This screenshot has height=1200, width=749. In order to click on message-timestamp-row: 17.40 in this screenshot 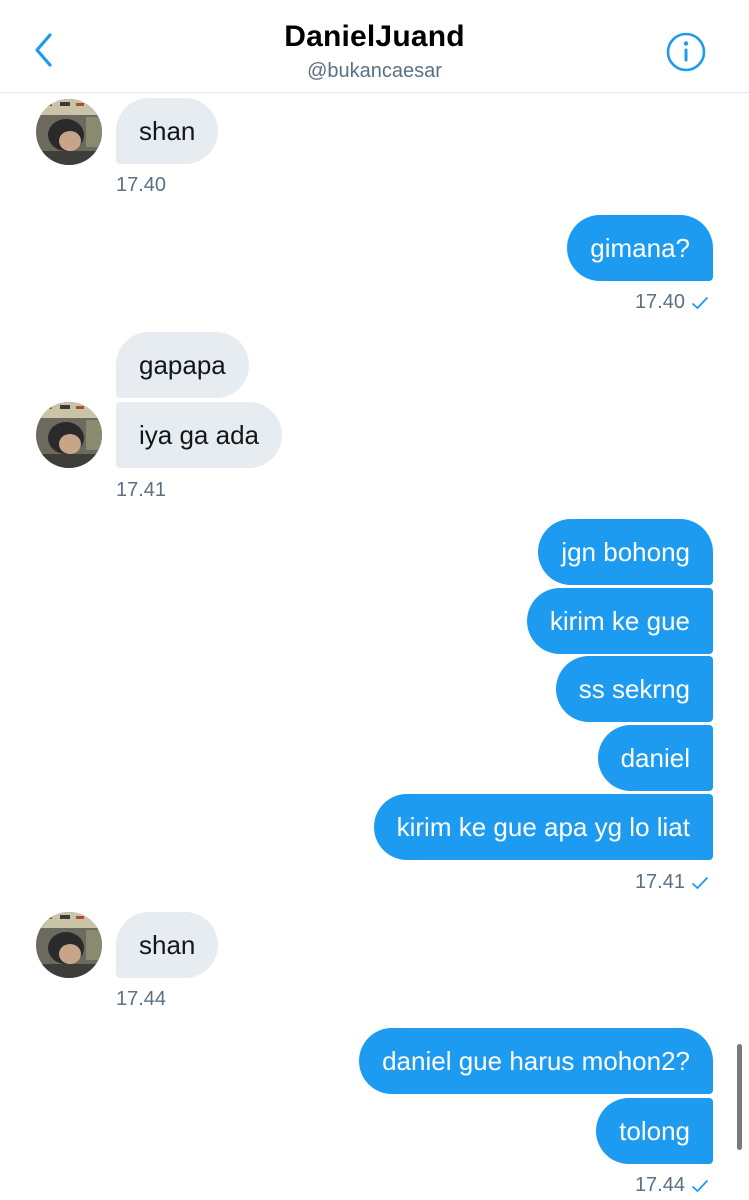, I will do `click(672, 302)`.